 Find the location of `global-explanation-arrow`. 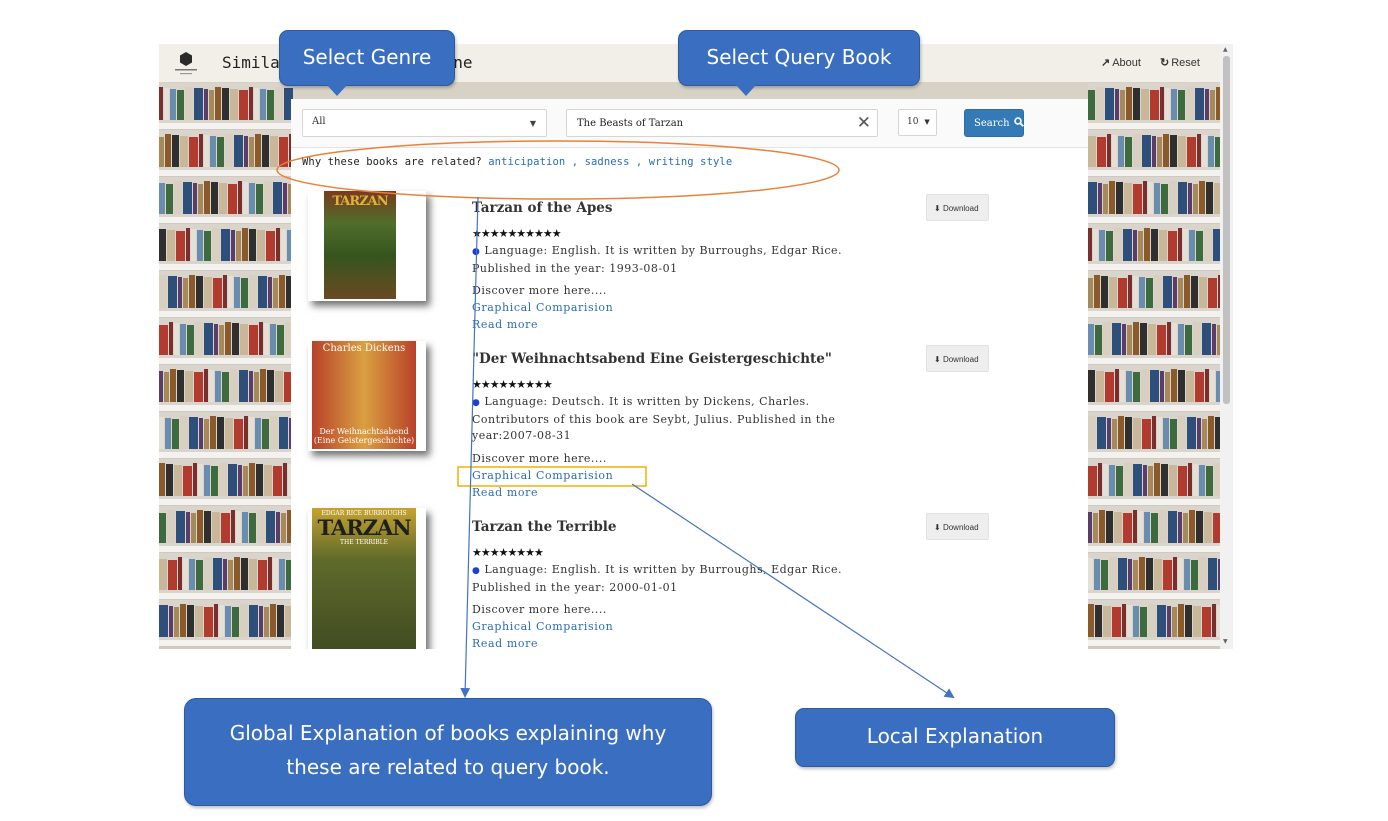

global-explanation-arrow is located at coordinates (469, 447).